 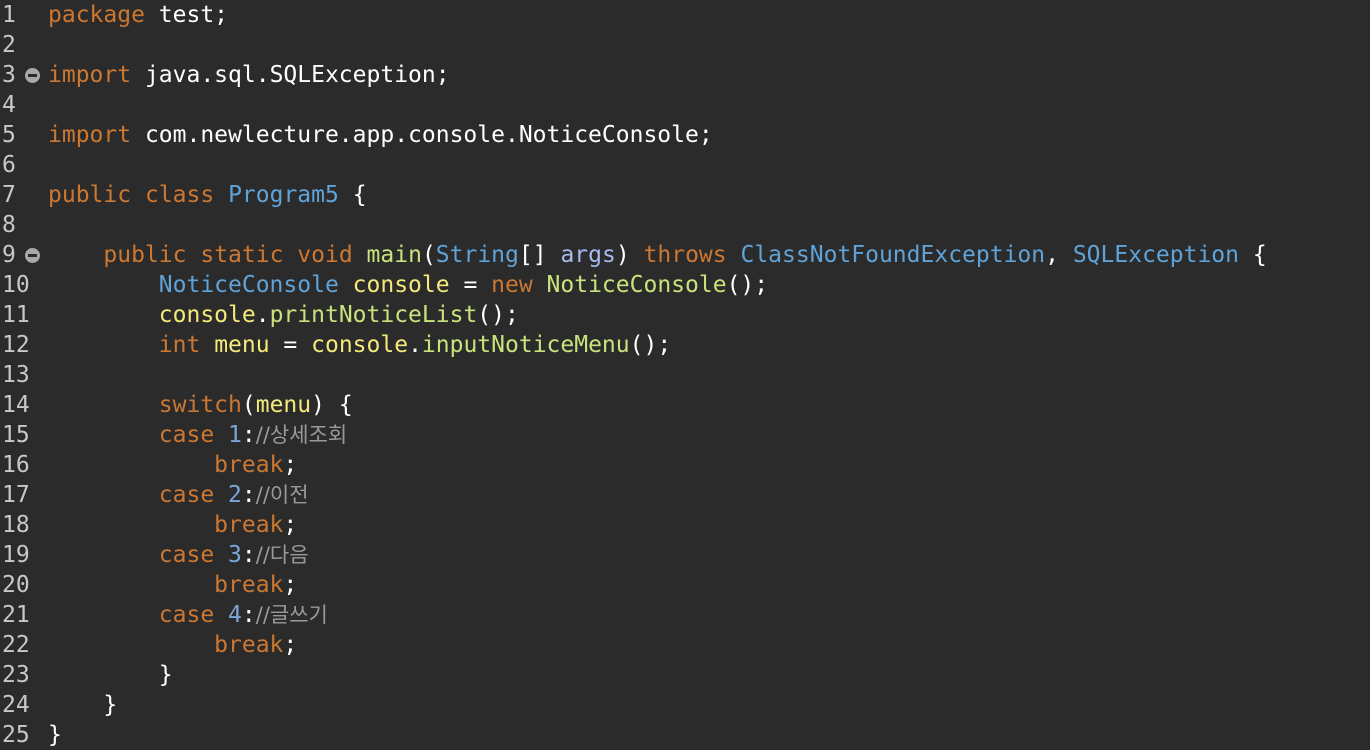 What do you see at coordinates (283, 405) in the screenshot?
I see `code-token: menu` at bounding box center [283, 405].